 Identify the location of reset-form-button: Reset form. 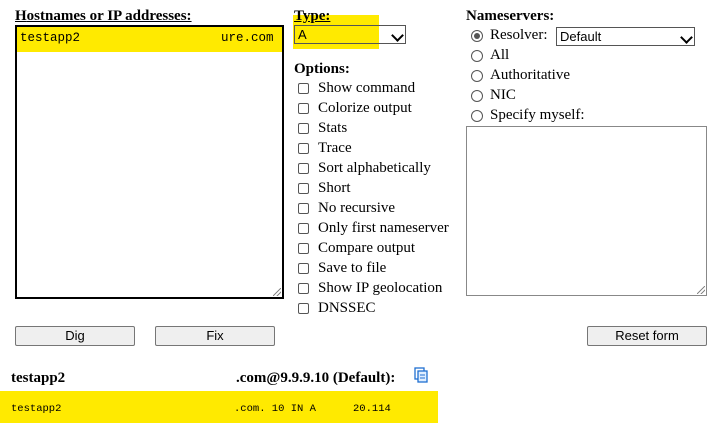
(647, 336).